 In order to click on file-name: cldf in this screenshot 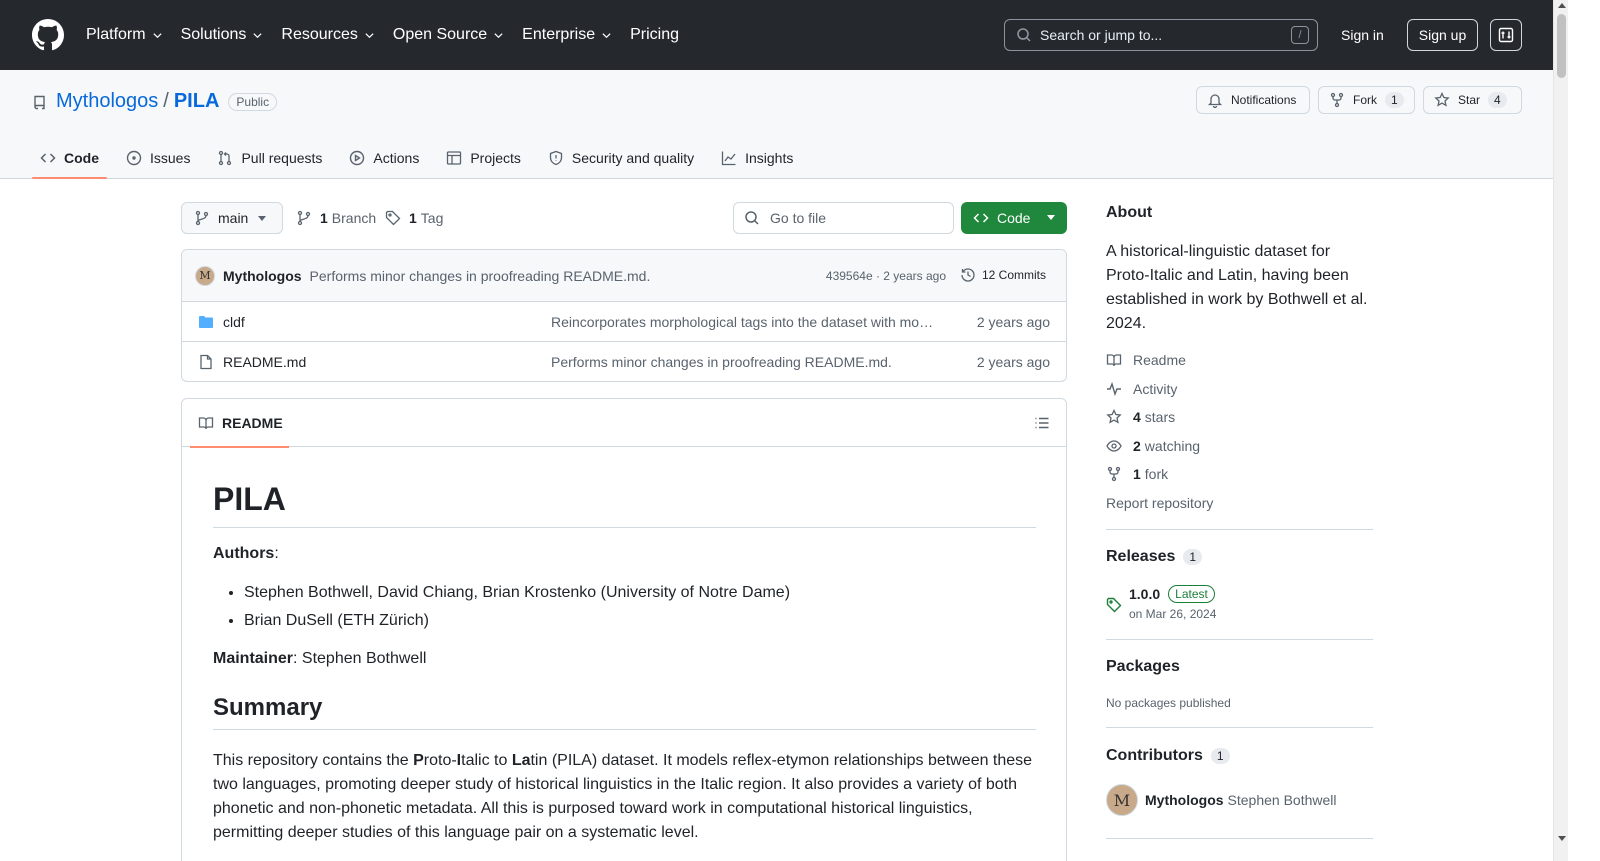, I will do `click(234, 322)`.